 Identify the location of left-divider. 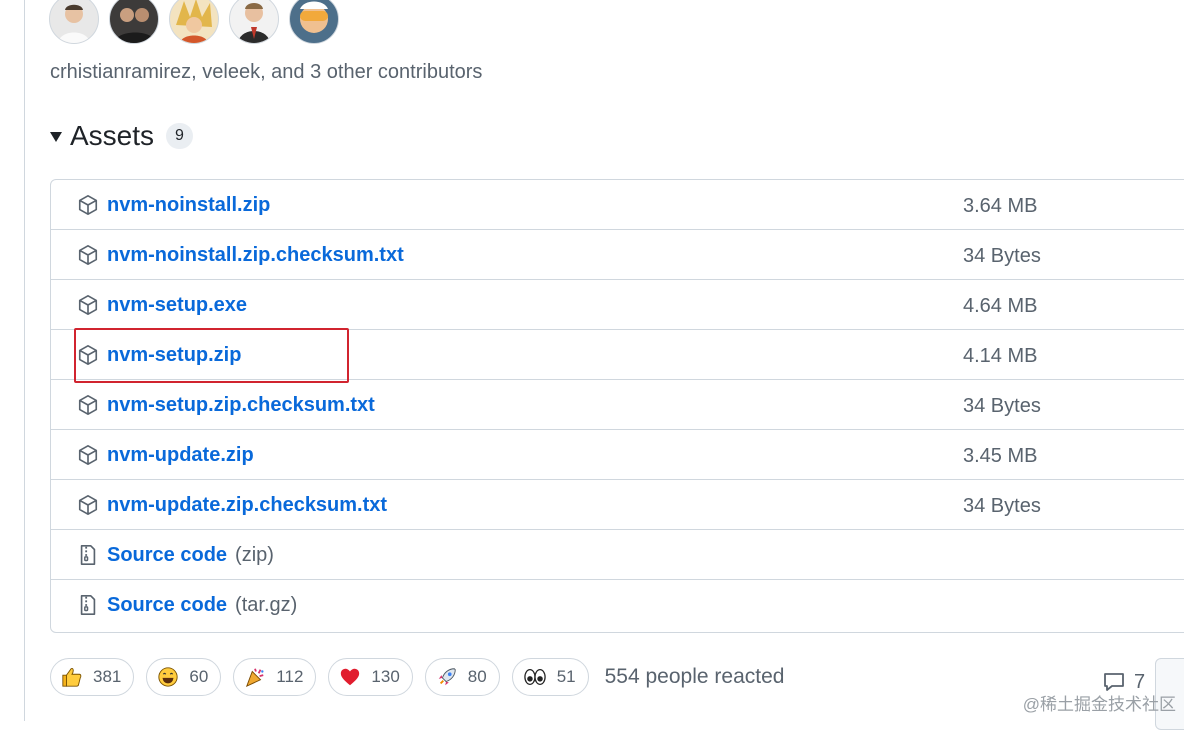
(24, 360).